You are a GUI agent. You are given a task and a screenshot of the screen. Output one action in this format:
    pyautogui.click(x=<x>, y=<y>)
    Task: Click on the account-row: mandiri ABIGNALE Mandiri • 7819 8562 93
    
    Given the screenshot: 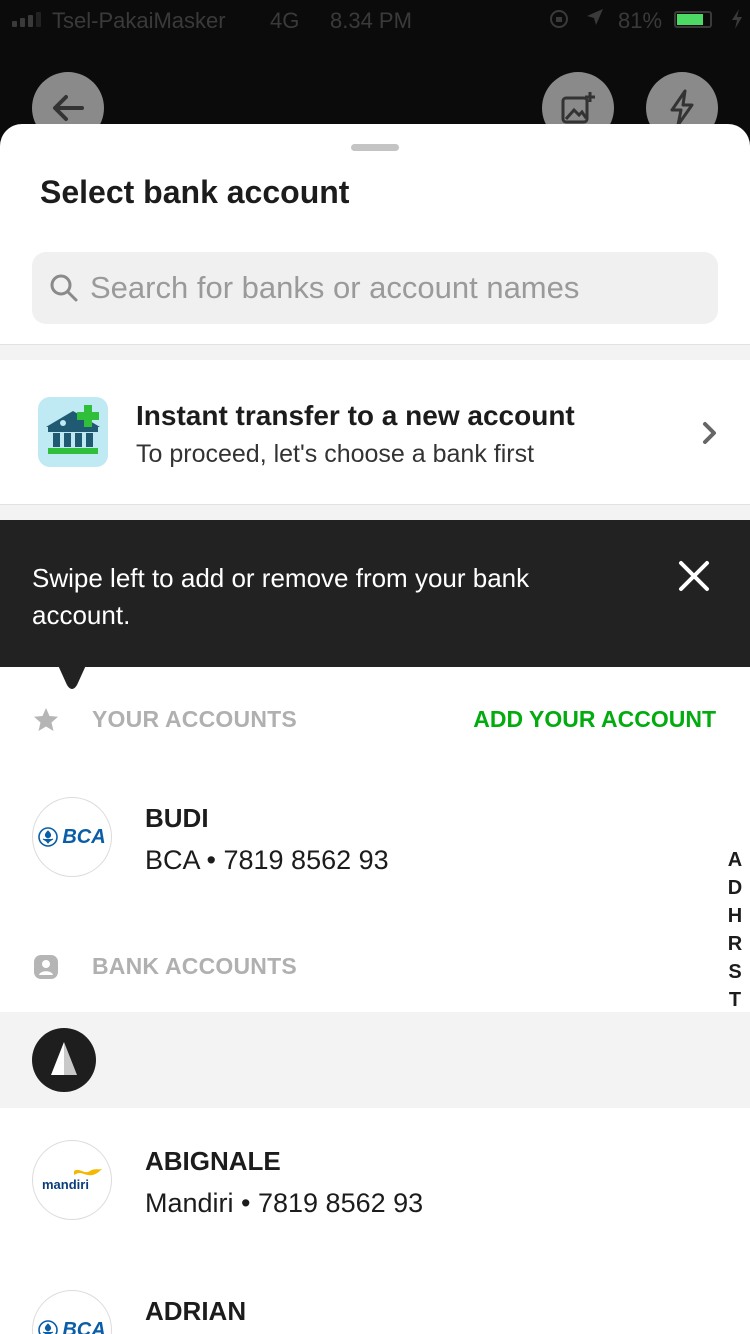 What is the action you would take?
    pyautogui.click(x=360, y=1190)
    